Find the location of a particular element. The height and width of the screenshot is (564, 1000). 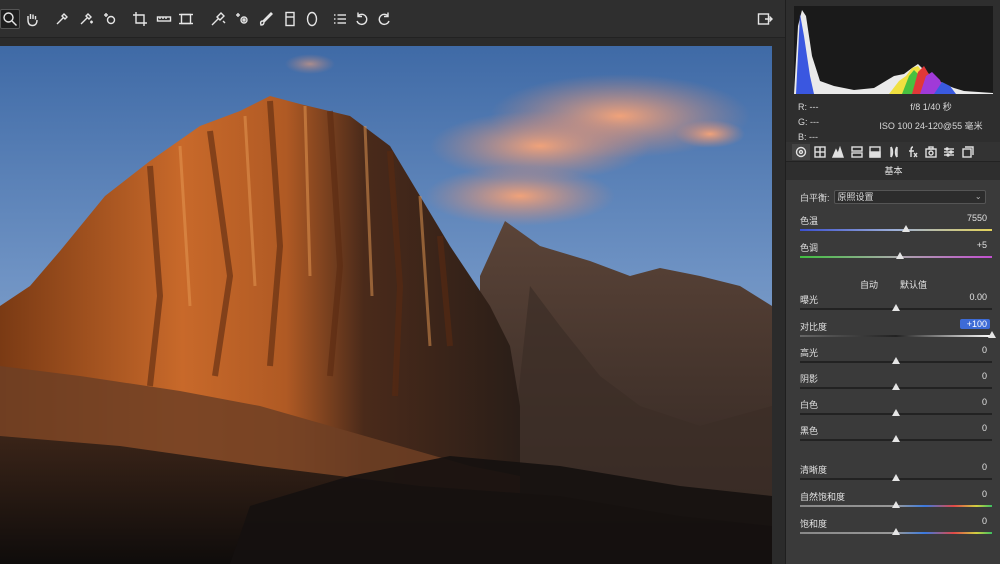

white-balance-row: 白平衡: 原照设置 ⌄ is located at coordinates (893, 197).